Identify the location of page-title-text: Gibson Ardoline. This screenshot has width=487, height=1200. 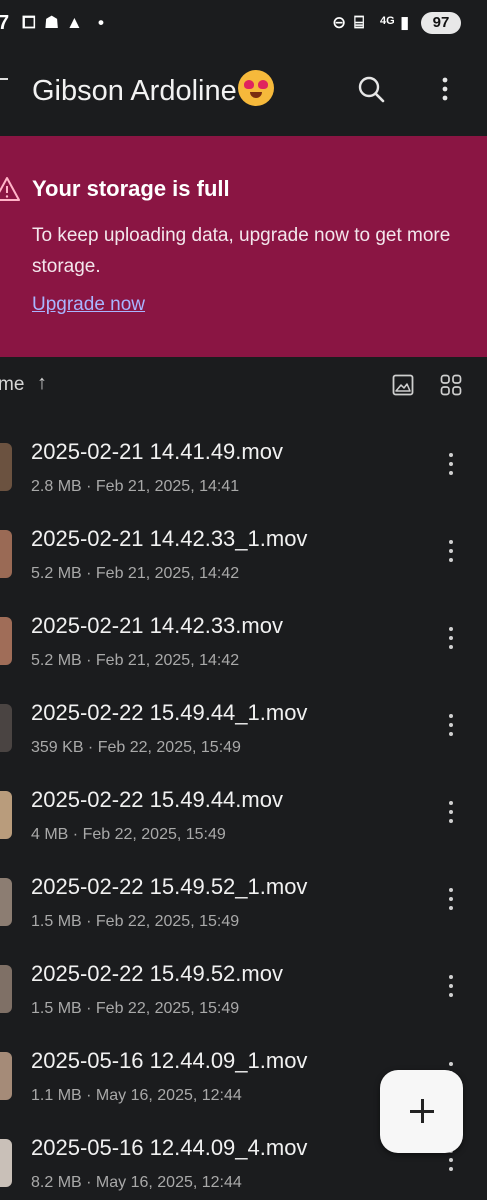
(134, 91).